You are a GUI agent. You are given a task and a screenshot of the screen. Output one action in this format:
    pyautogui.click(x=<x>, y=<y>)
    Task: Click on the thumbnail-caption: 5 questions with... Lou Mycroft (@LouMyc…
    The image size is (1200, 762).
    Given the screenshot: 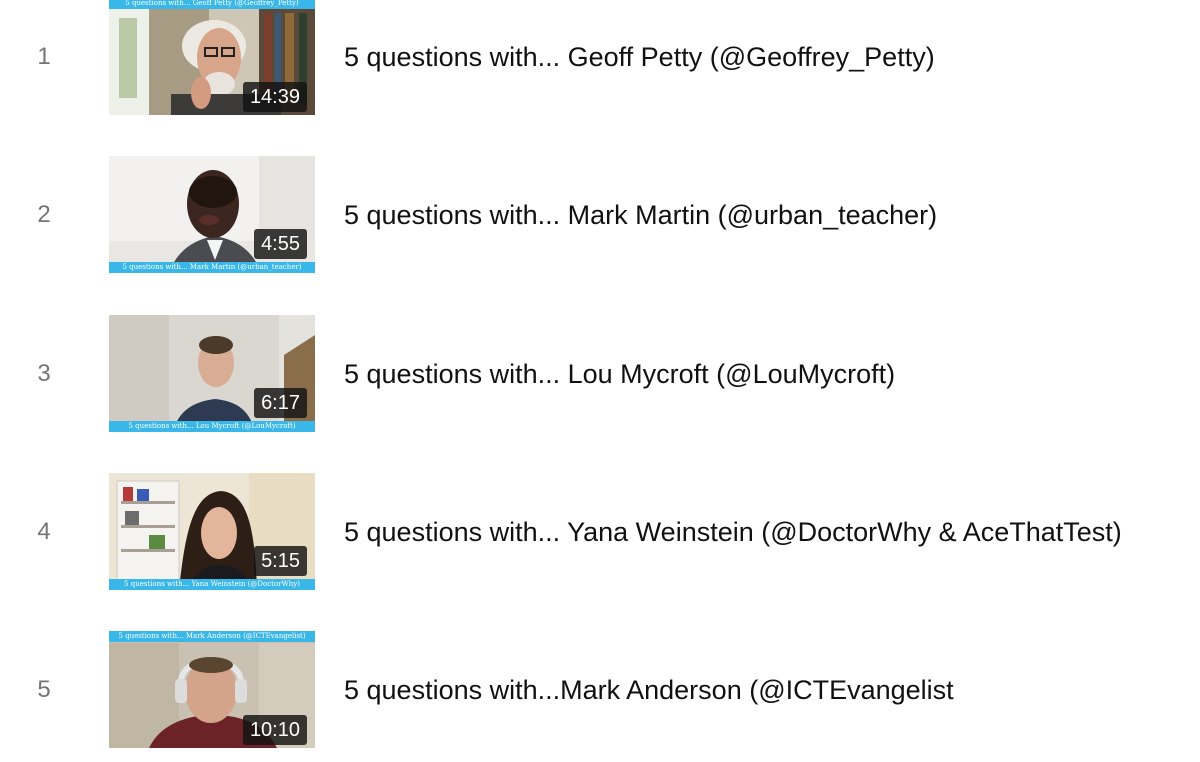 What is the action you would take?
    pyautogui.click(x=212, y=426)
    